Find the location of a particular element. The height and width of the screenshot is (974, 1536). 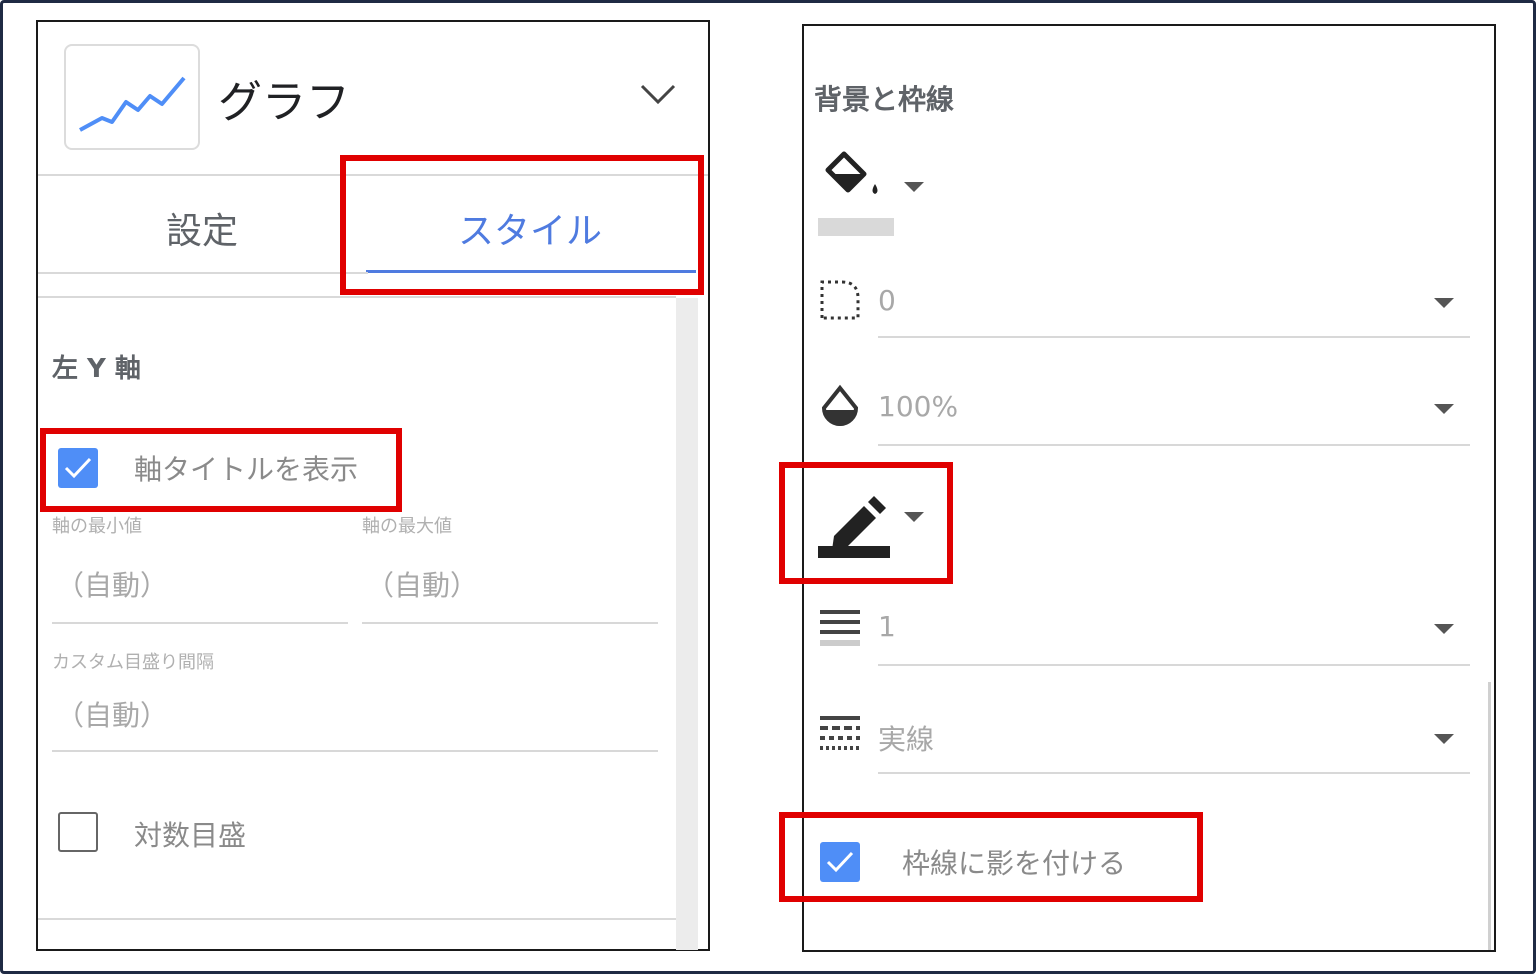

border-radius-value: 0 is located at coordinates (887, 300).